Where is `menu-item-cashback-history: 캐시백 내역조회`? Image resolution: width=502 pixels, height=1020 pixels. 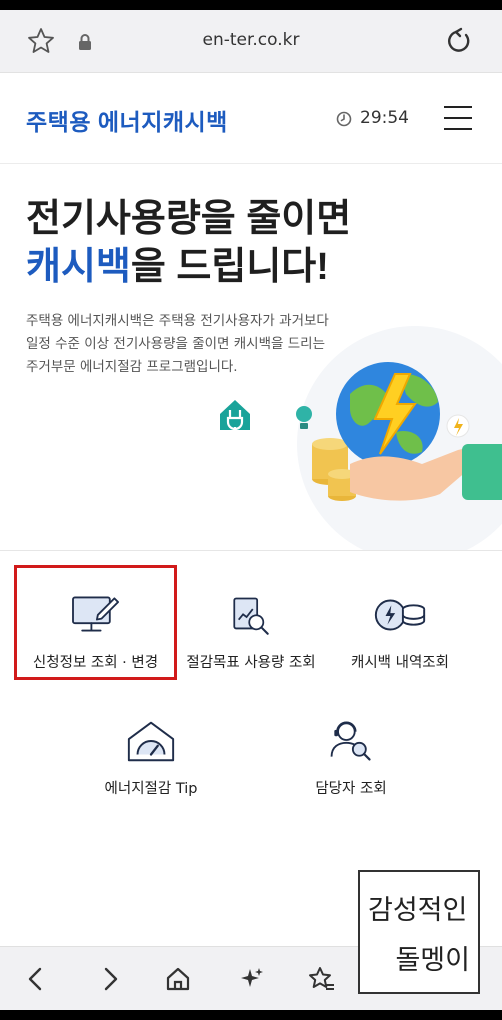 menu-item-cashback-history: 캐시백 내역조회 is located at coordinates (400, 622).